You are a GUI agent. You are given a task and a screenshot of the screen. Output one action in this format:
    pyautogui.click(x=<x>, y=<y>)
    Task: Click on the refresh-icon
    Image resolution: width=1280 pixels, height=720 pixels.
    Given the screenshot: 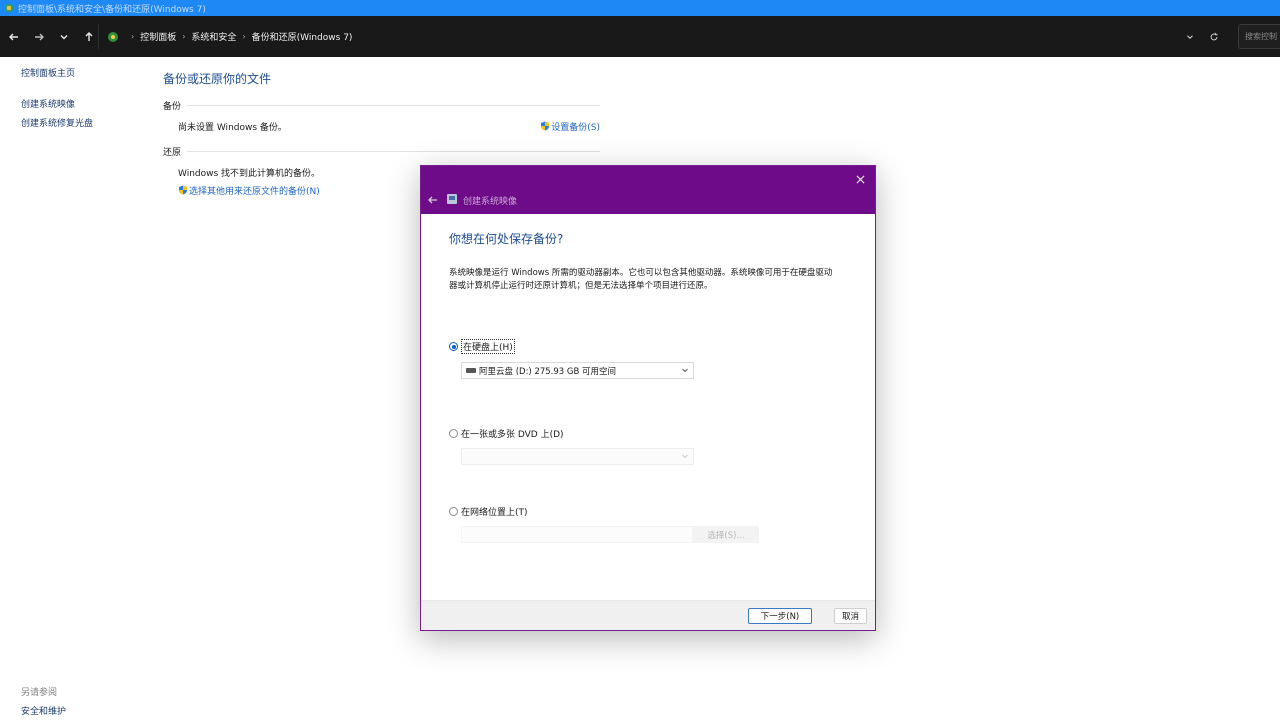 What is the action you would take?
    pyautogui.click(x=1214, y=36)
    